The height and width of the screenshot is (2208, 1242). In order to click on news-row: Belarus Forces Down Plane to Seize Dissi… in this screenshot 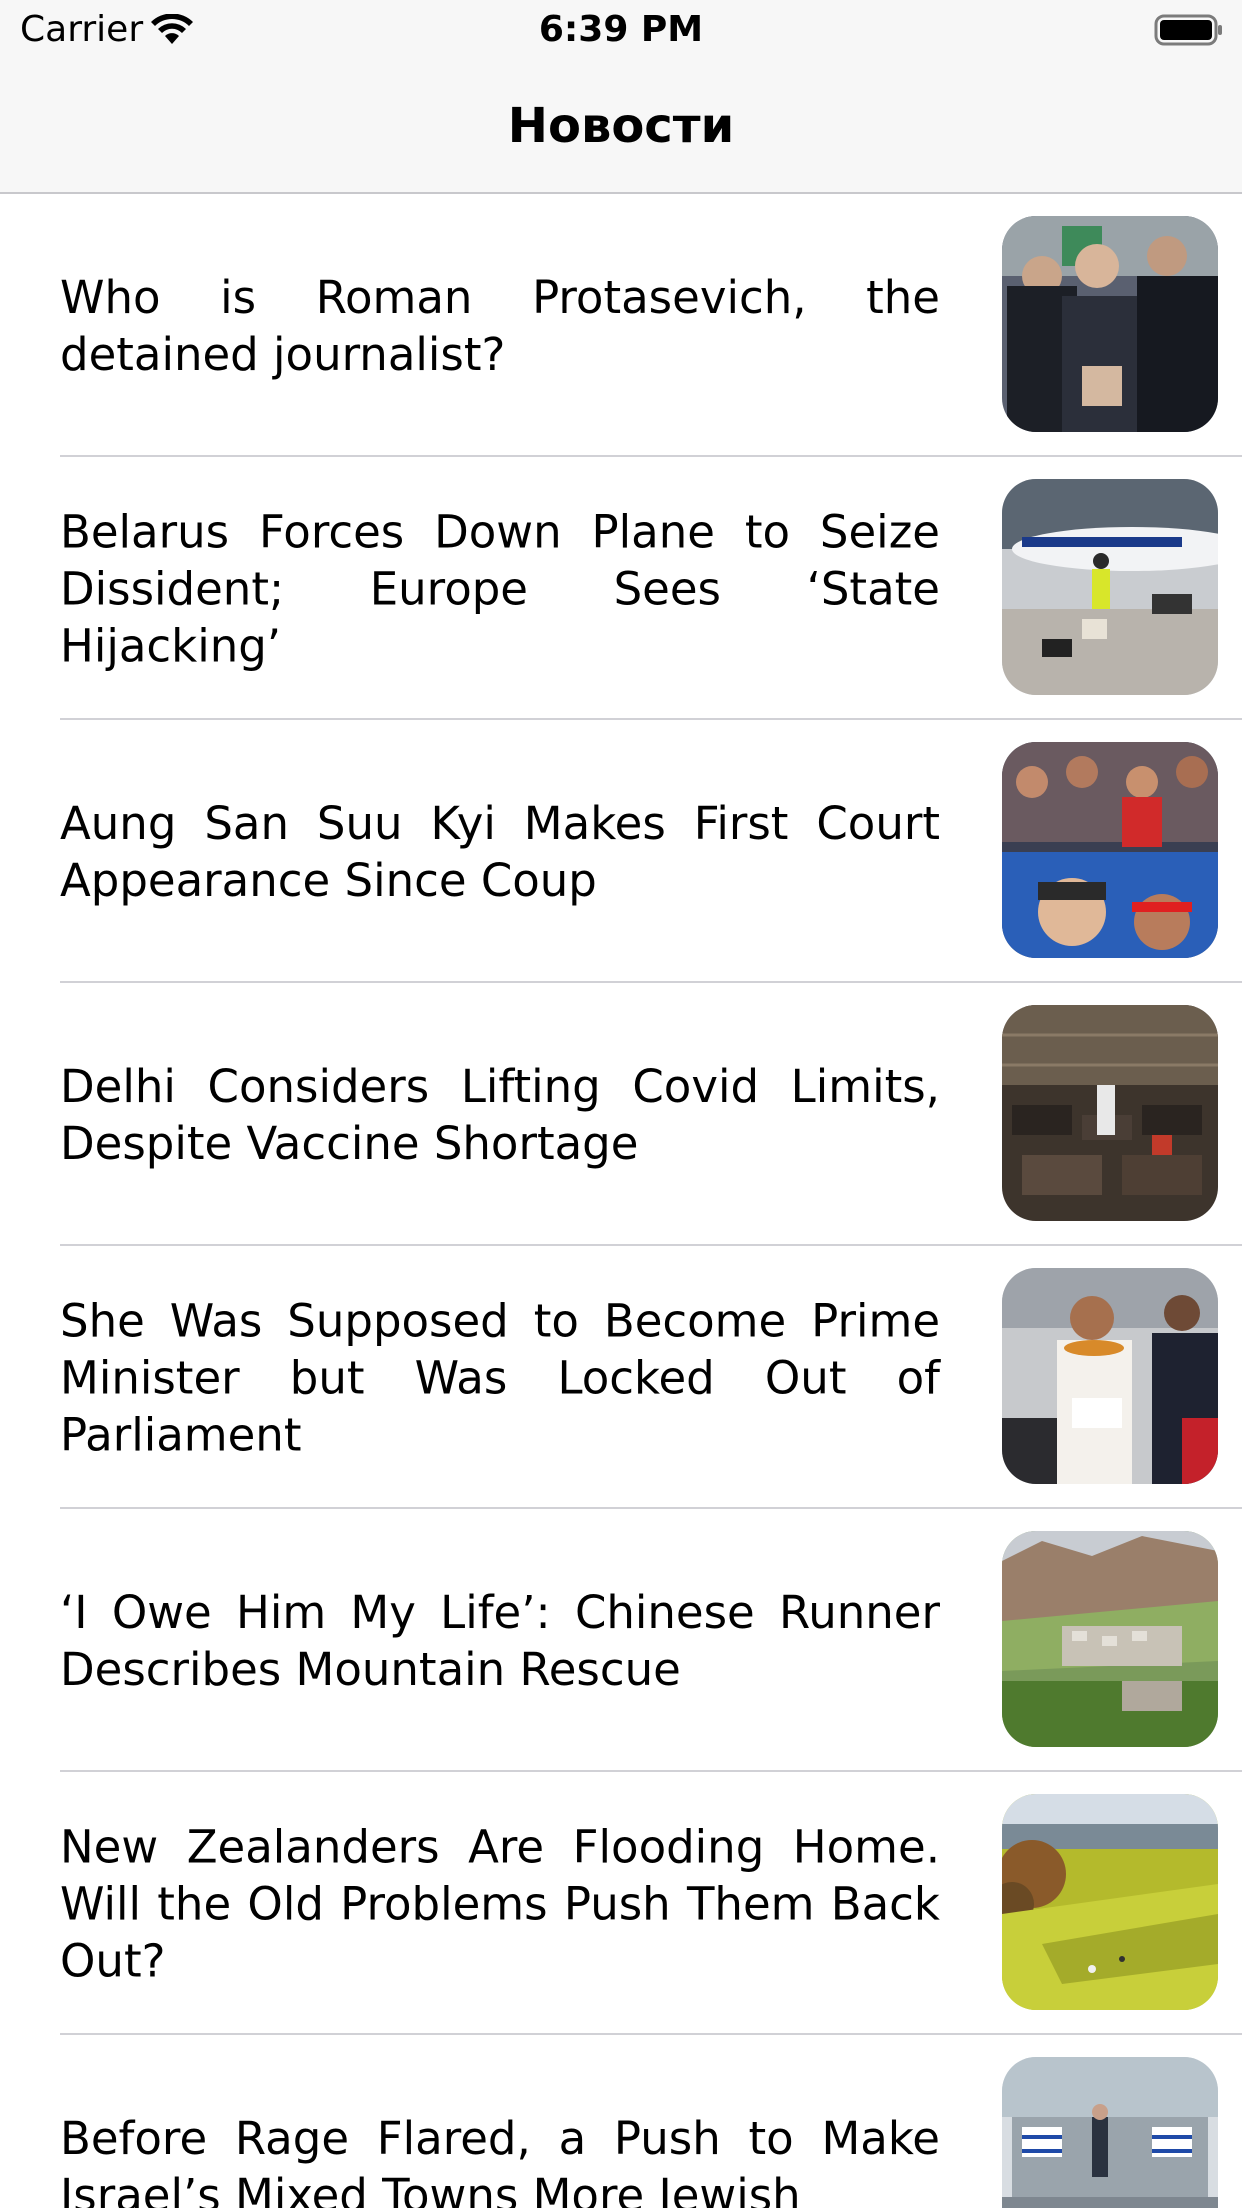, I will do `click(621, 588)`.